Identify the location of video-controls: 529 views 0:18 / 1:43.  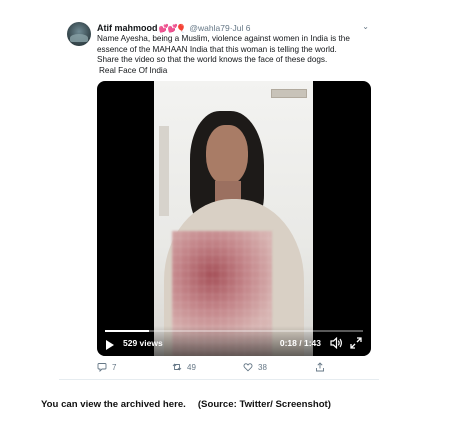
(234, 341).